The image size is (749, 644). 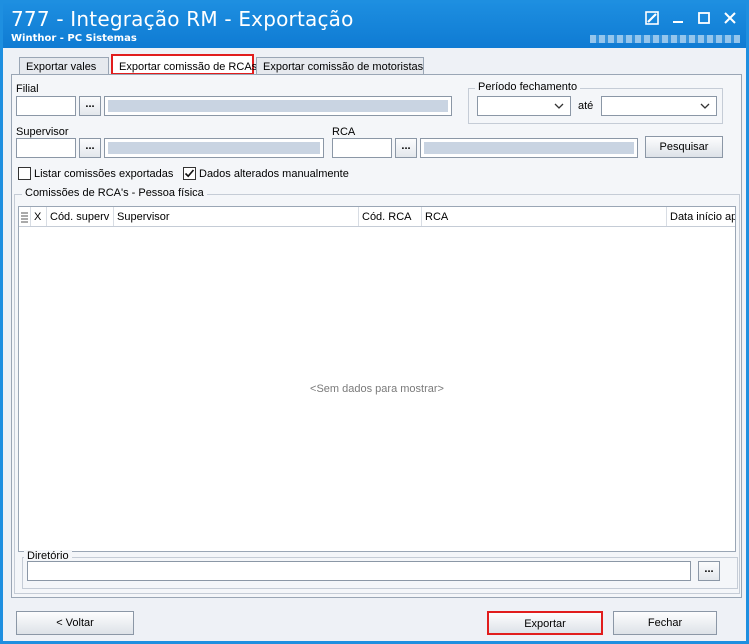 I want to click on tab-label: Exportar vales, so click(x=61, y=67).